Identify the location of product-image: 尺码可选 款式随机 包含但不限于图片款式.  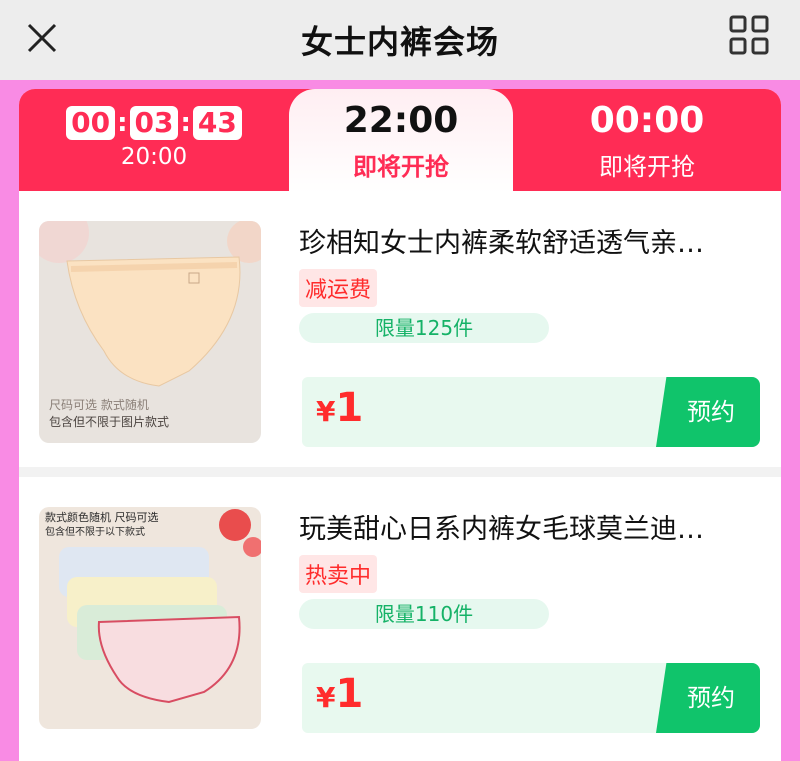
(150, 332).